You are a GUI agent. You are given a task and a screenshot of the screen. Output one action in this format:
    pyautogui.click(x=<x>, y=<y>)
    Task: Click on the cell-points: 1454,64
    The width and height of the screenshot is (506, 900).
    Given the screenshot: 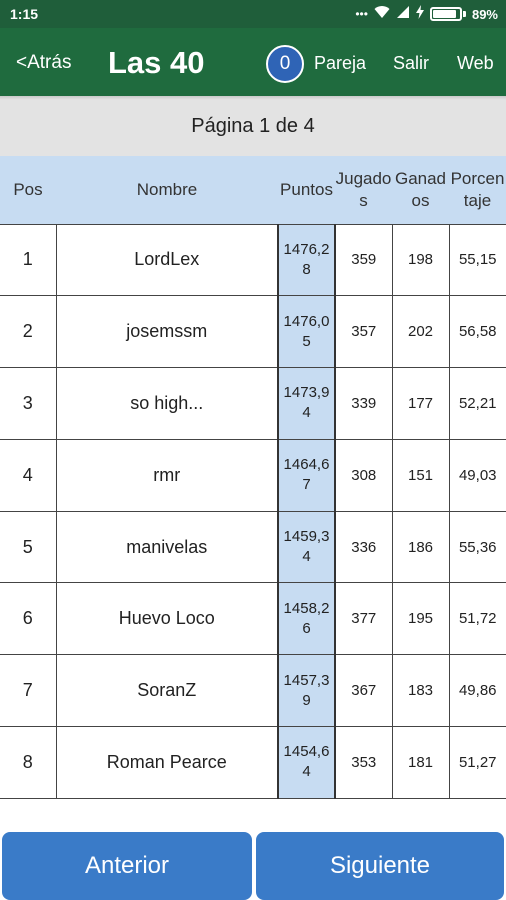 What is the action you would take?
    pyautogui.click(x=306, y=762)
    